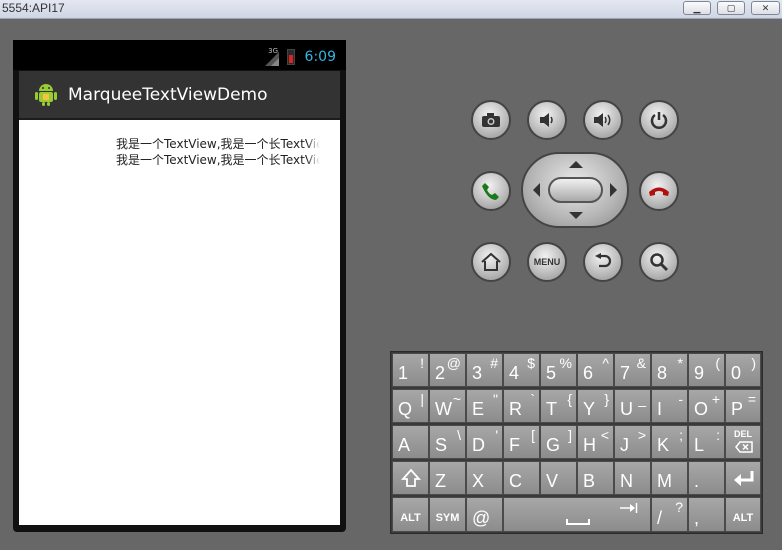 This screenshot has height=550, width=782. I want to click on key-f: F[, so click(521, 442).